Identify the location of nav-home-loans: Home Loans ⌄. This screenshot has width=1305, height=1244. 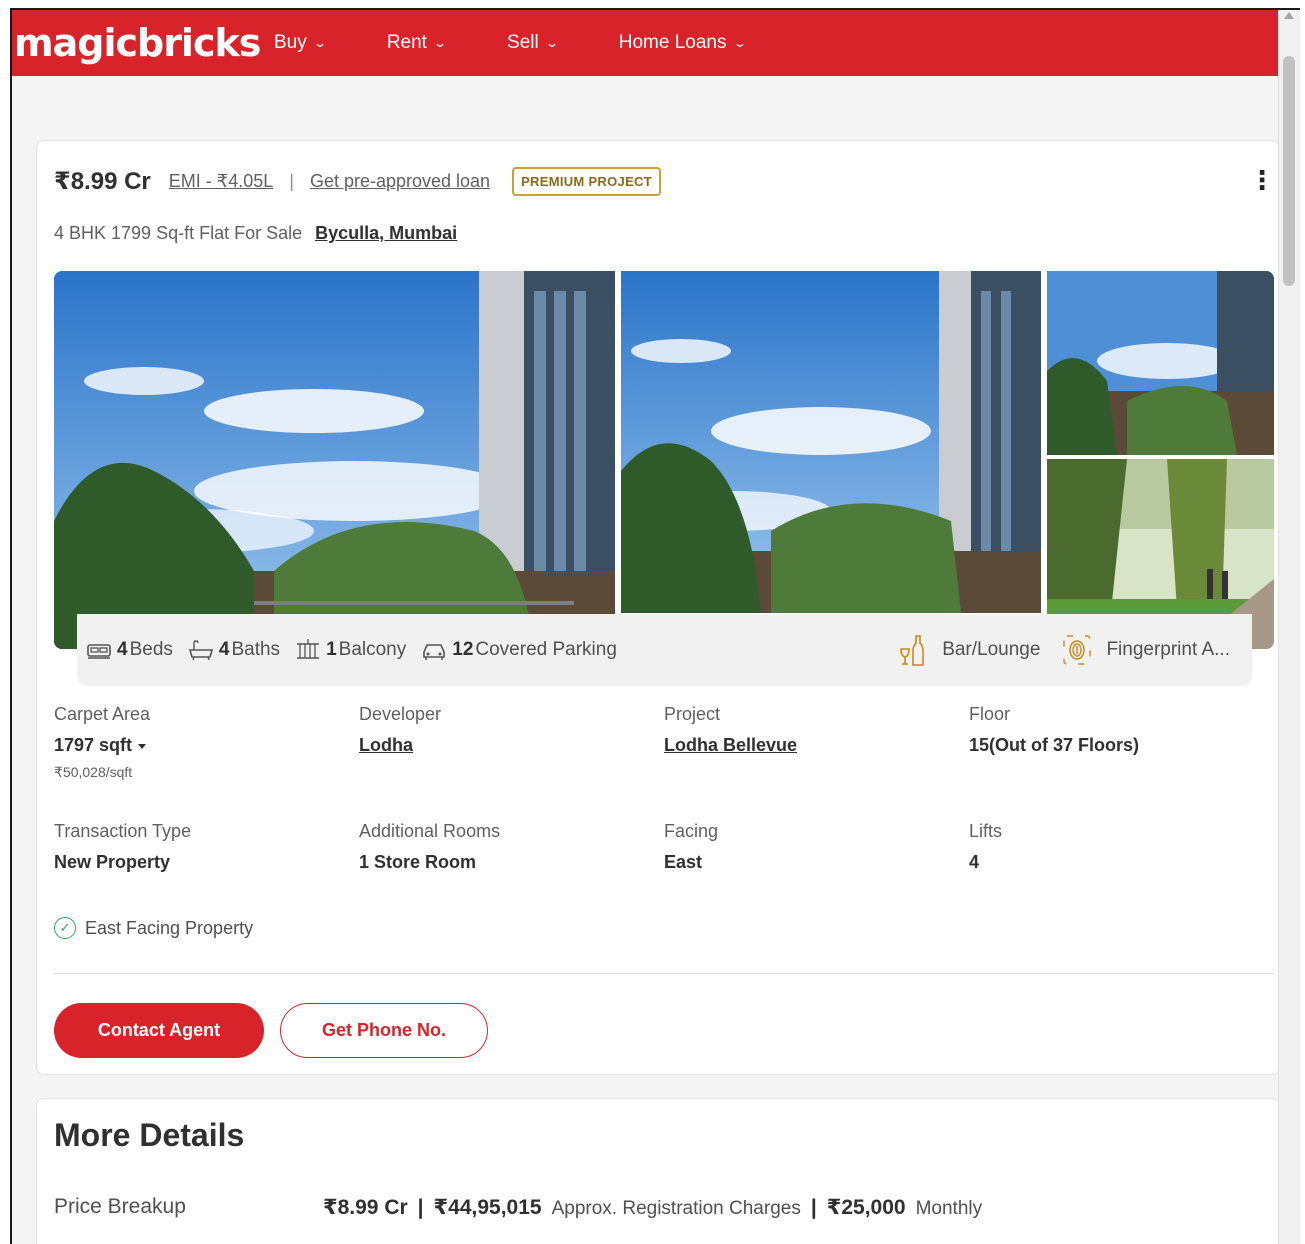
(682, 43).